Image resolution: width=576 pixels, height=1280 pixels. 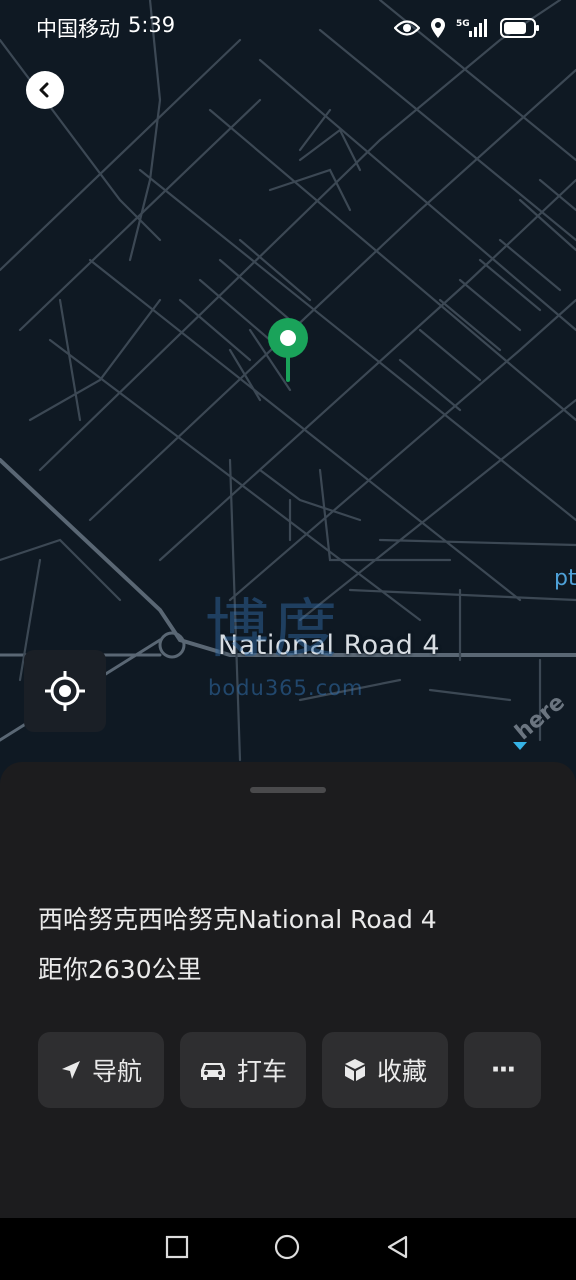 I want to click on location-pin-icon, so click(x=288, y=350).